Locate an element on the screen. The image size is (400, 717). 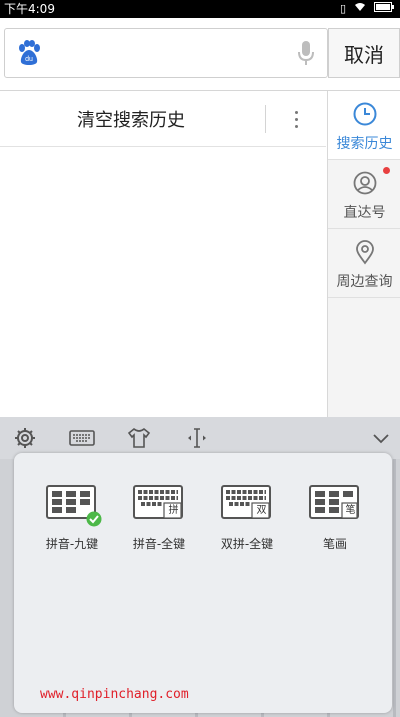
cursor-move-icon is located at coordinates (197, 438).